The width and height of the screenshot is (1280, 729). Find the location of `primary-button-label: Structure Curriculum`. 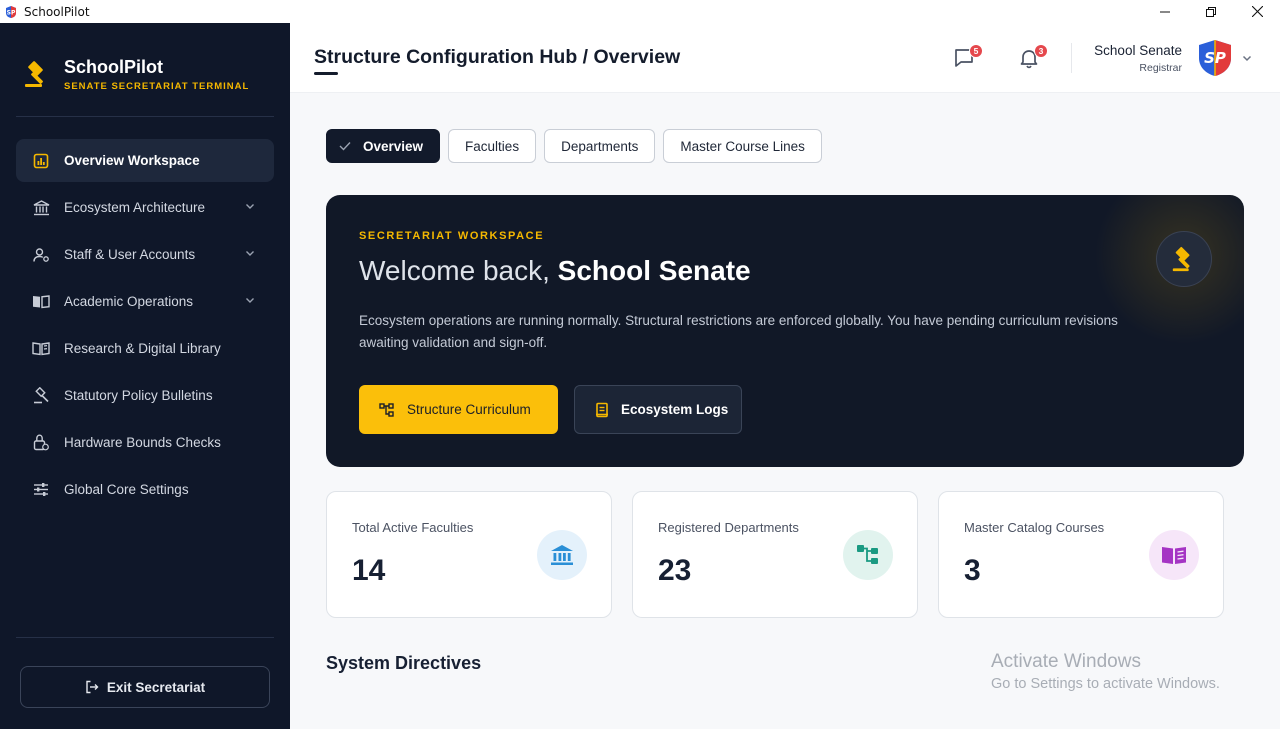

primary-button-label: Structure Curriculum is located at coordinates (469, 409).